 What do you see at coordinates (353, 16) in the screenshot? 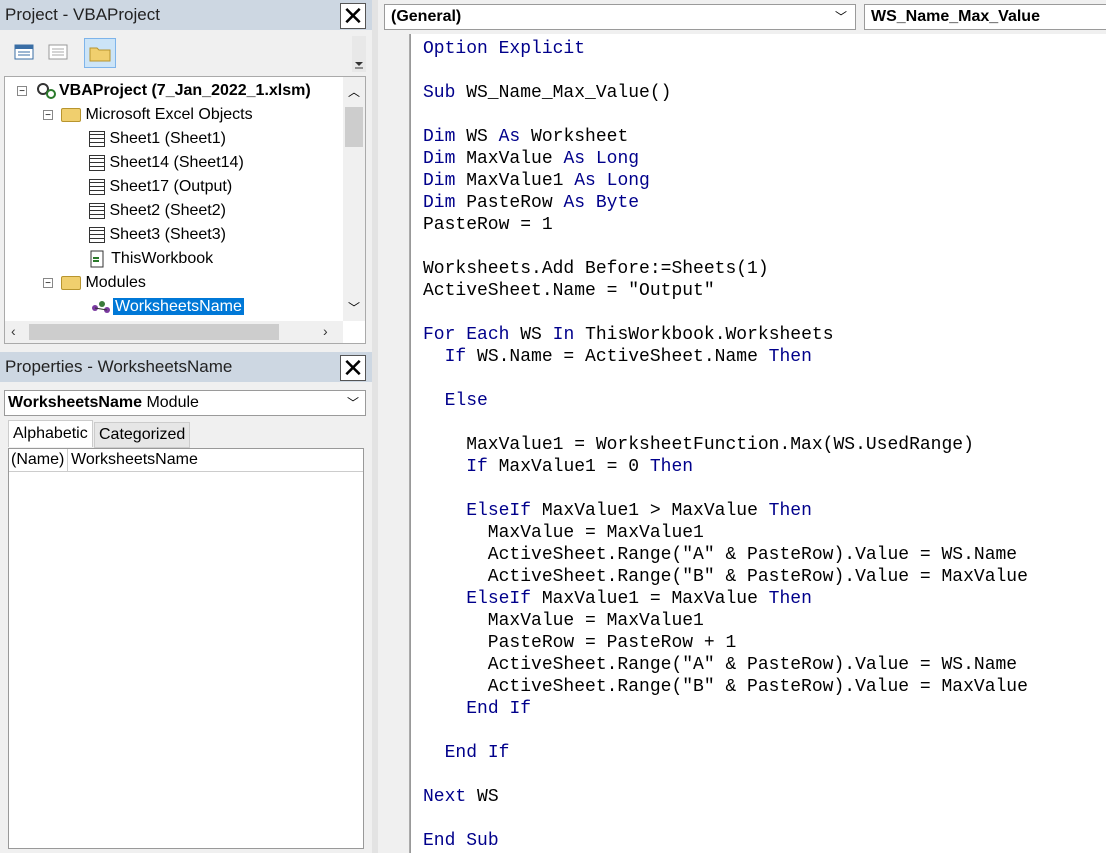
I see `project-close-button: ✕` at bounding box center [353, 16].